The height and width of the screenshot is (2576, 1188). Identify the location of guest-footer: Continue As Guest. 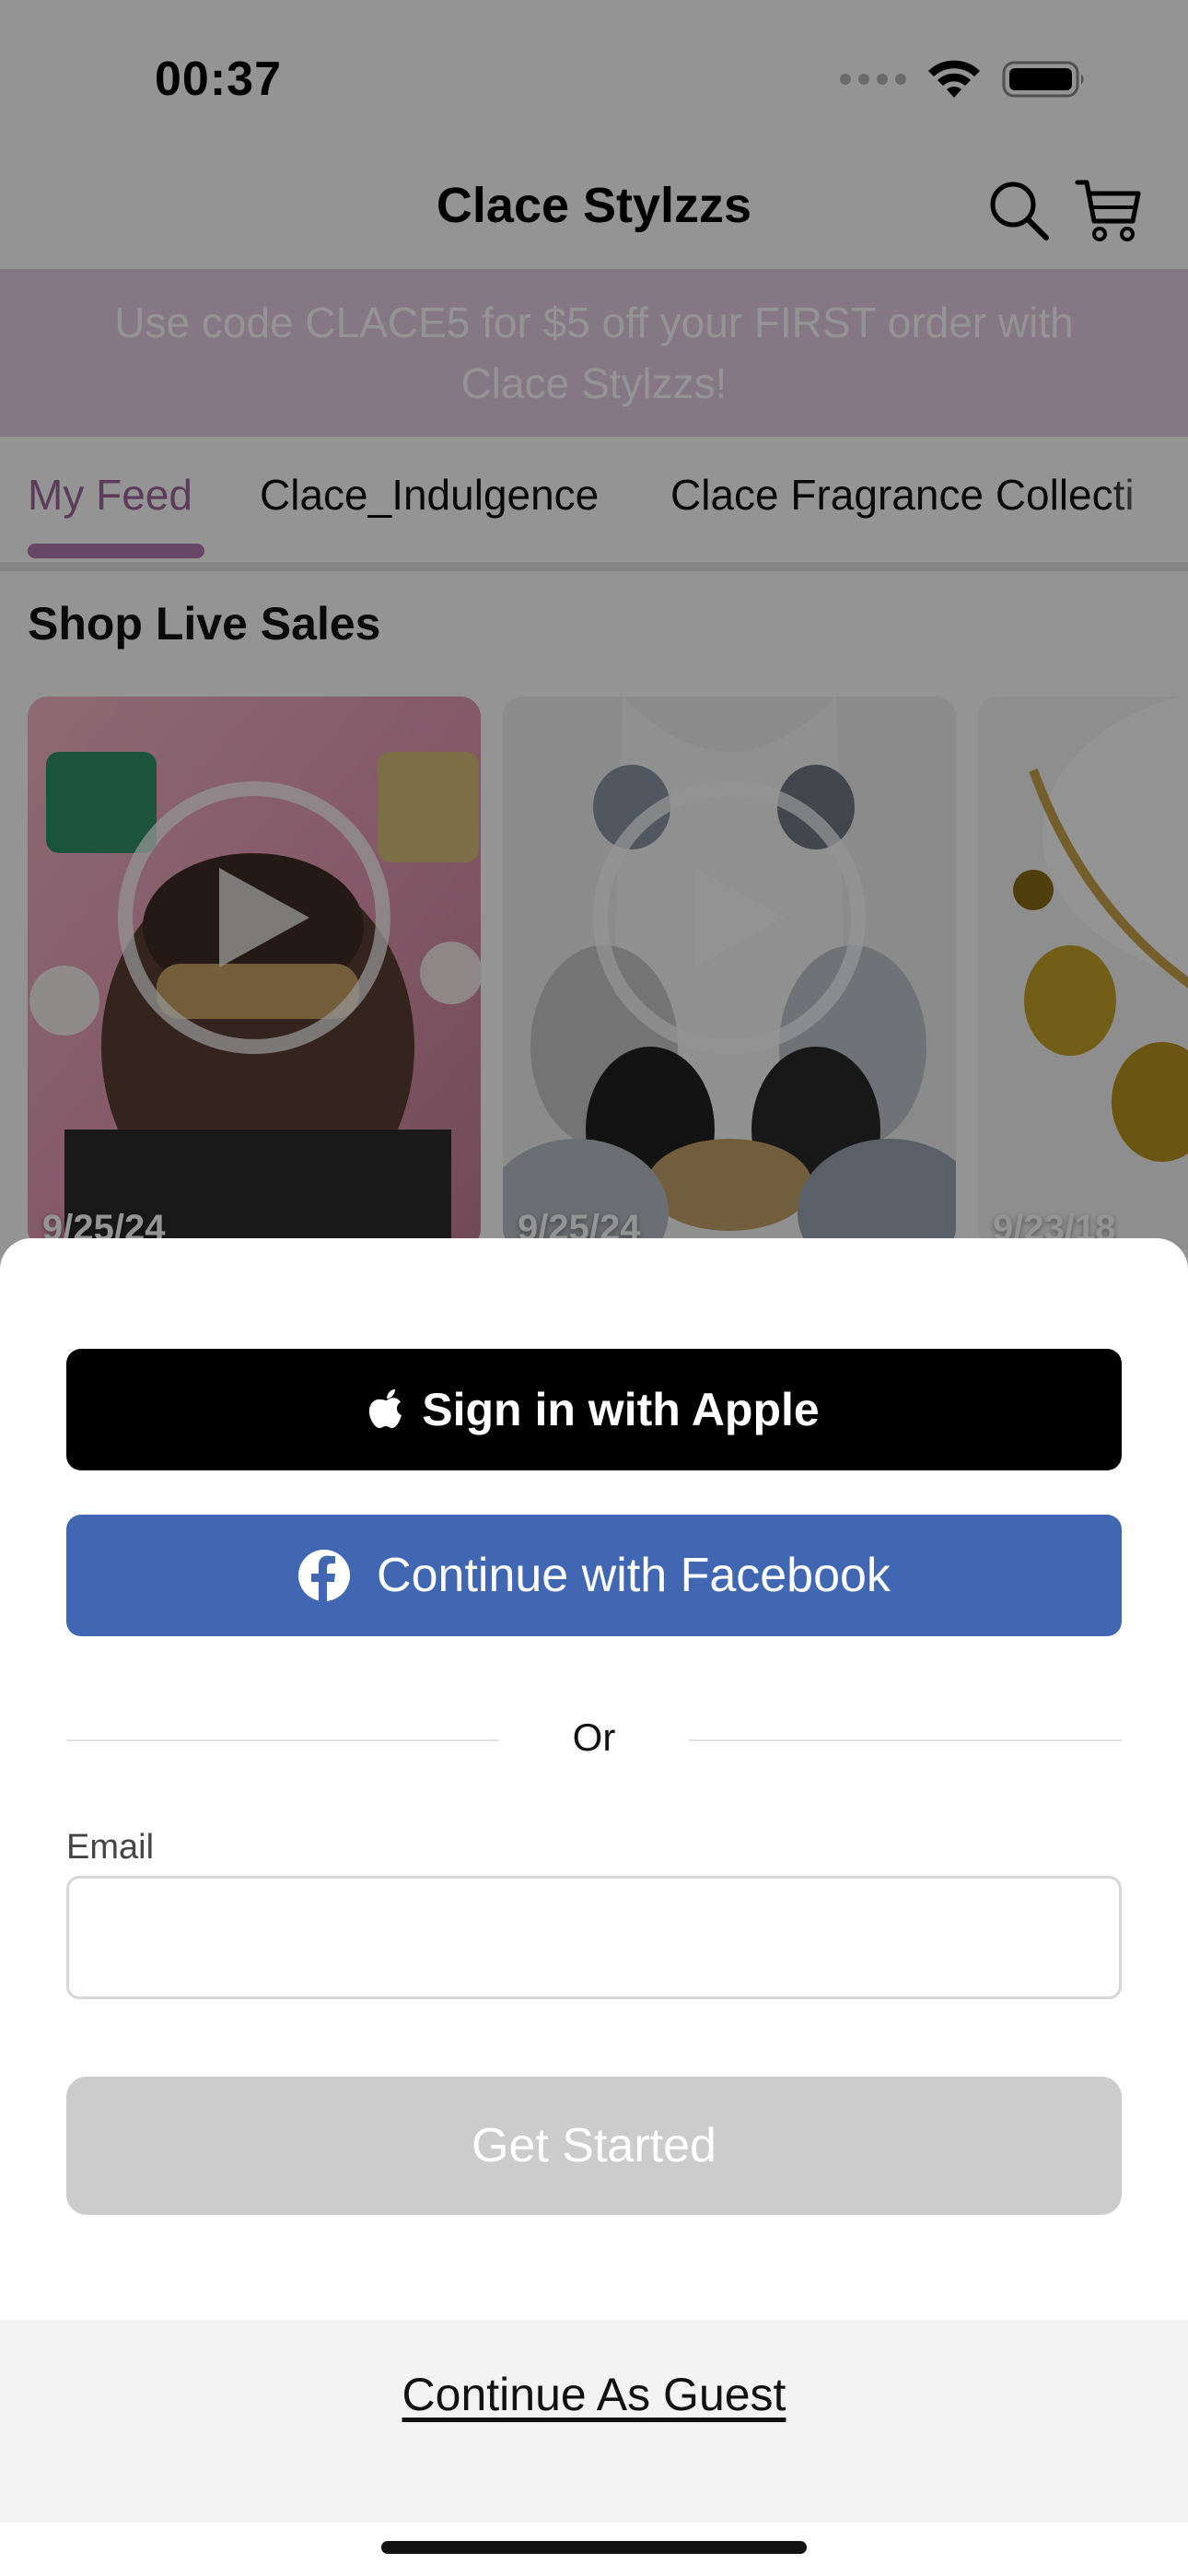
(594, 2421).